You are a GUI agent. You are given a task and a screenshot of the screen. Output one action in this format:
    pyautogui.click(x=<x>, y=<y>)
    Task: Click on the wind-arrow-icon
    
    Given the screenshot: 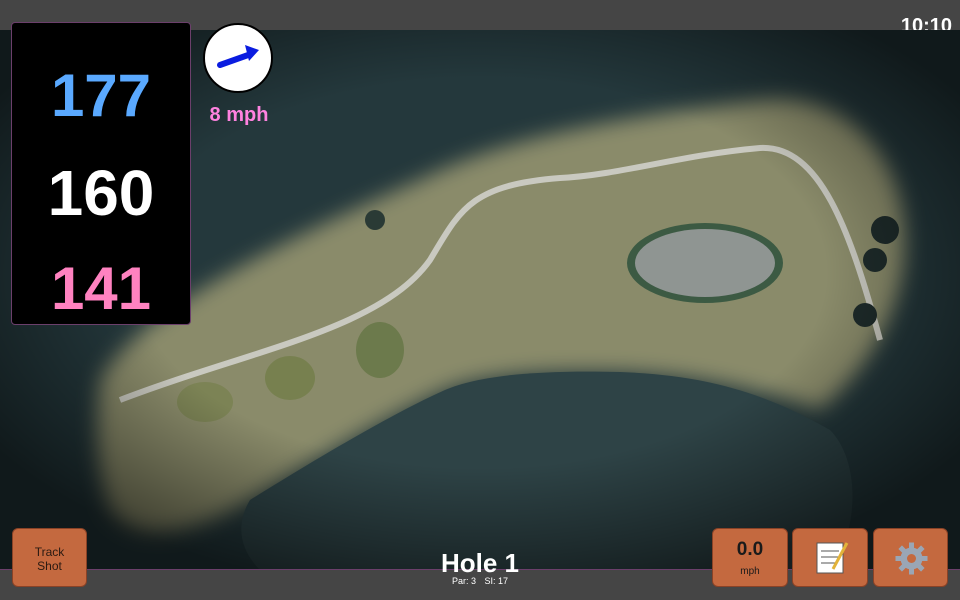 What is the action you would take?
    pyautogui.click(x=238, y=56)
    